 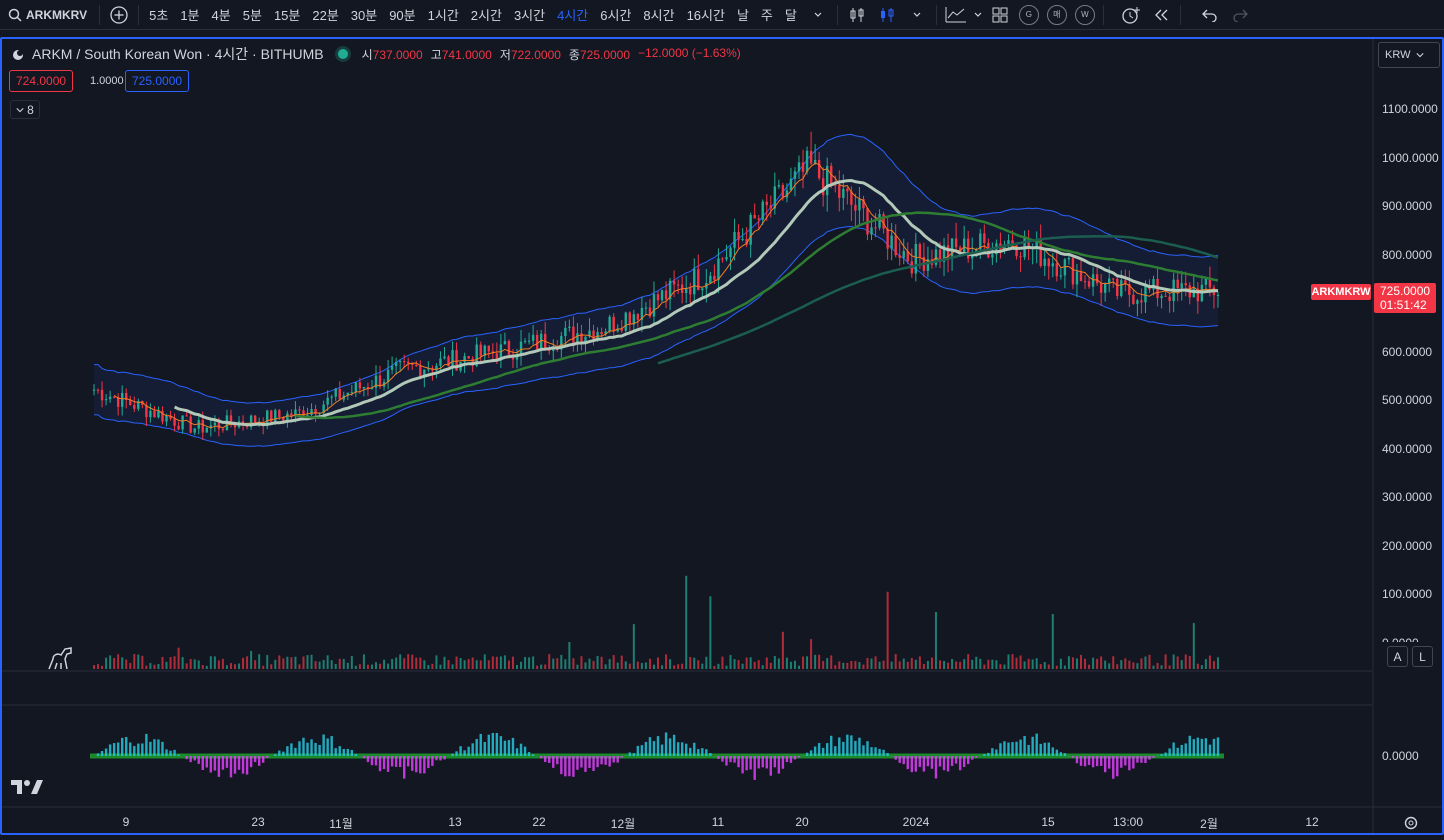 What do you see at coordinates (157, 81) in the screenshot?
I see `buy-price-button: 725.0000` at bounding box center [157, 81].